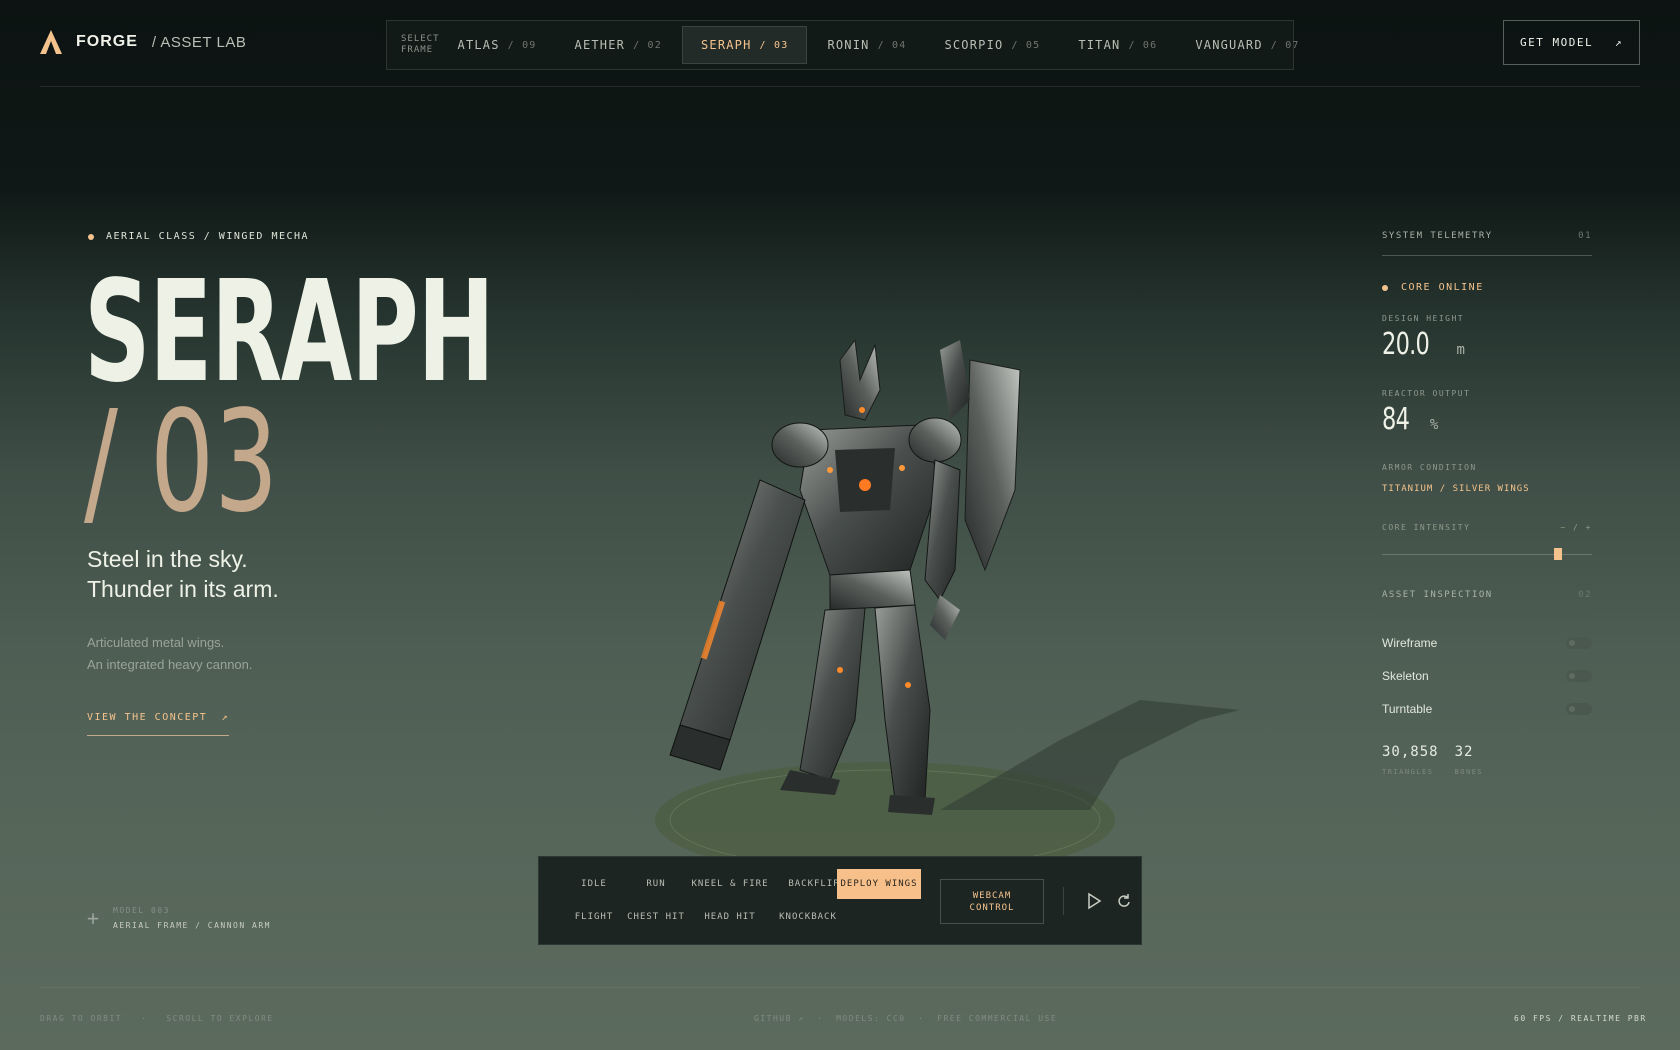 This screenshot has width=1680, height=1050. Describe the element at coordinates (808, 917) in the screenshot. I see `anim-knockback-button: KNOCKBACK` at that location.